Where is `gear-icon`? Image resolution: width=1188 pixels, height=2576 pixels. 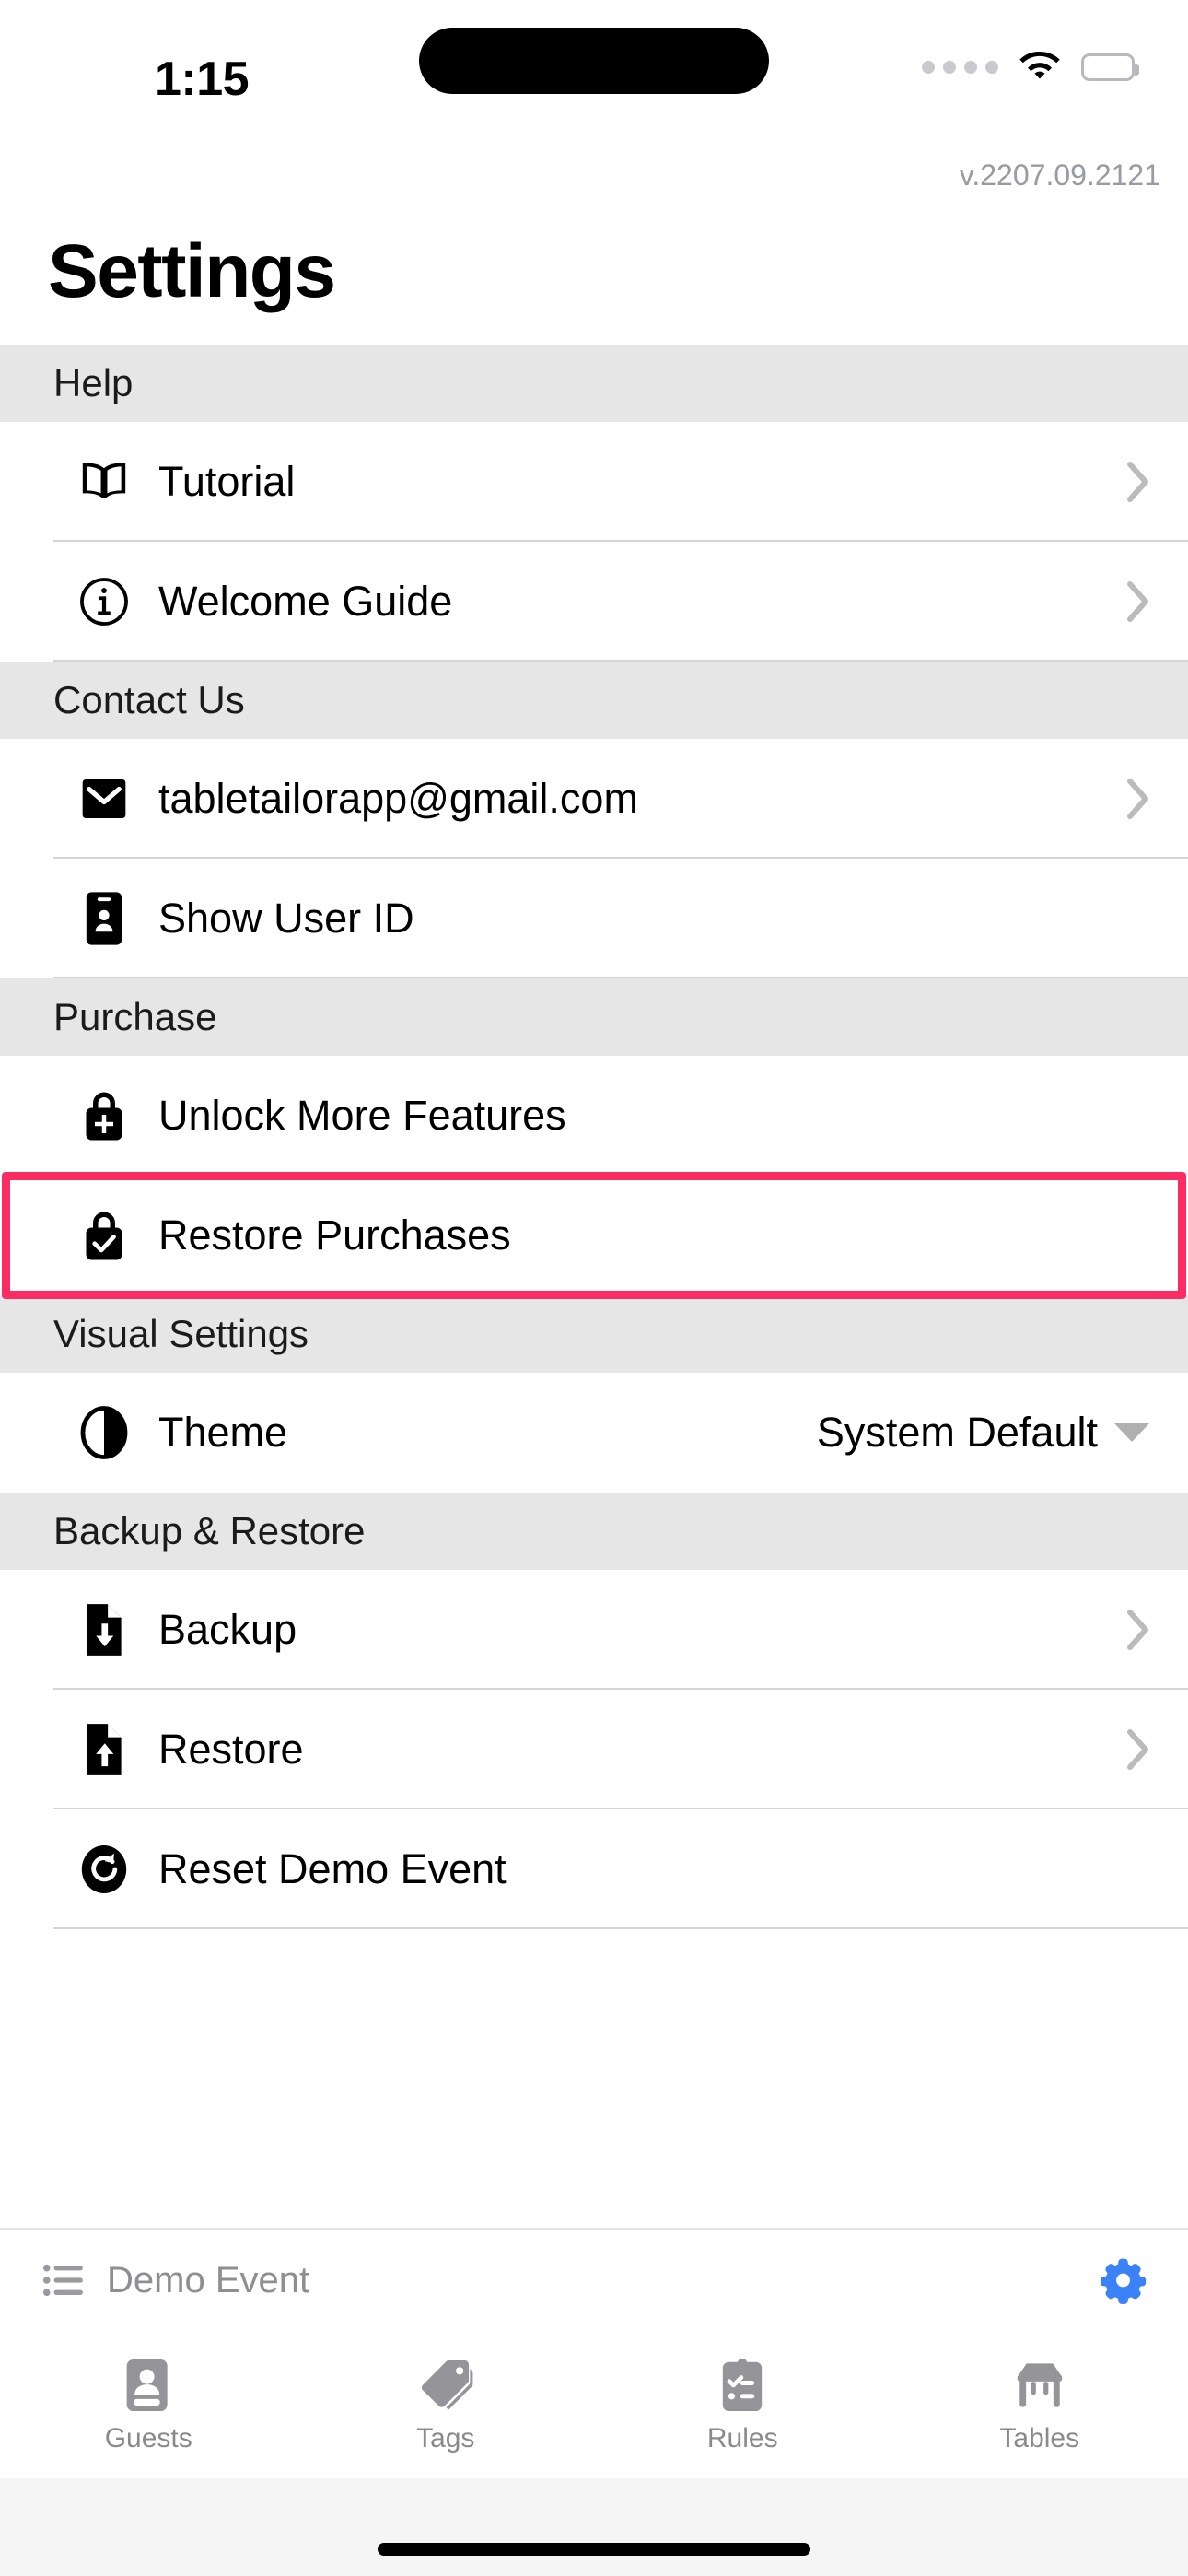
gear-icon is located at coordinates (1125, 2280).